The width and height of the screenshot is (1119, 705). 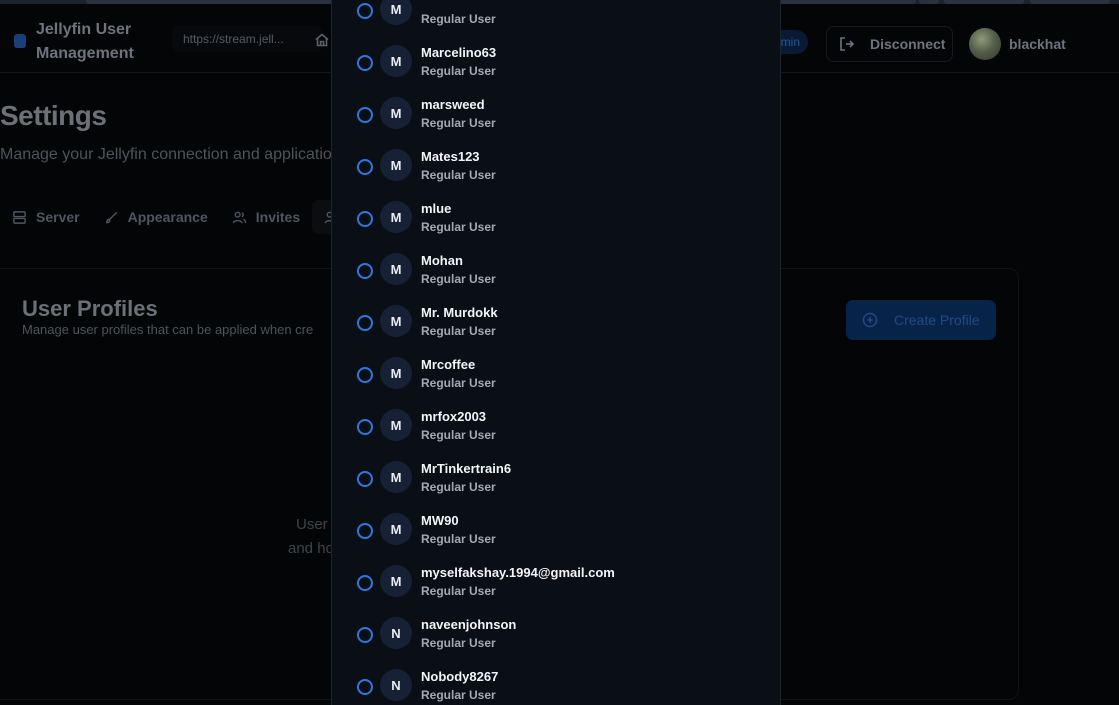 I want to click on user-list-name: naveenjohnson, so click(x=469, y=624).